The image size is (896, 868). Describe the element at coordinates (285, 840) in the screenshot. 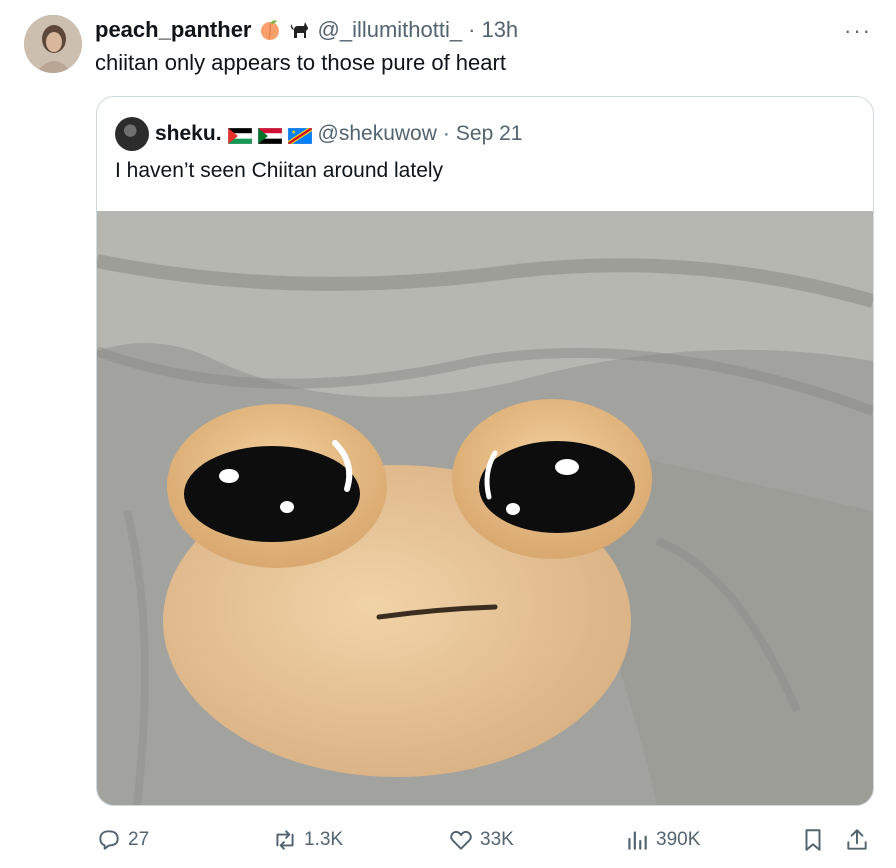

I see `repost-icon` at that location.